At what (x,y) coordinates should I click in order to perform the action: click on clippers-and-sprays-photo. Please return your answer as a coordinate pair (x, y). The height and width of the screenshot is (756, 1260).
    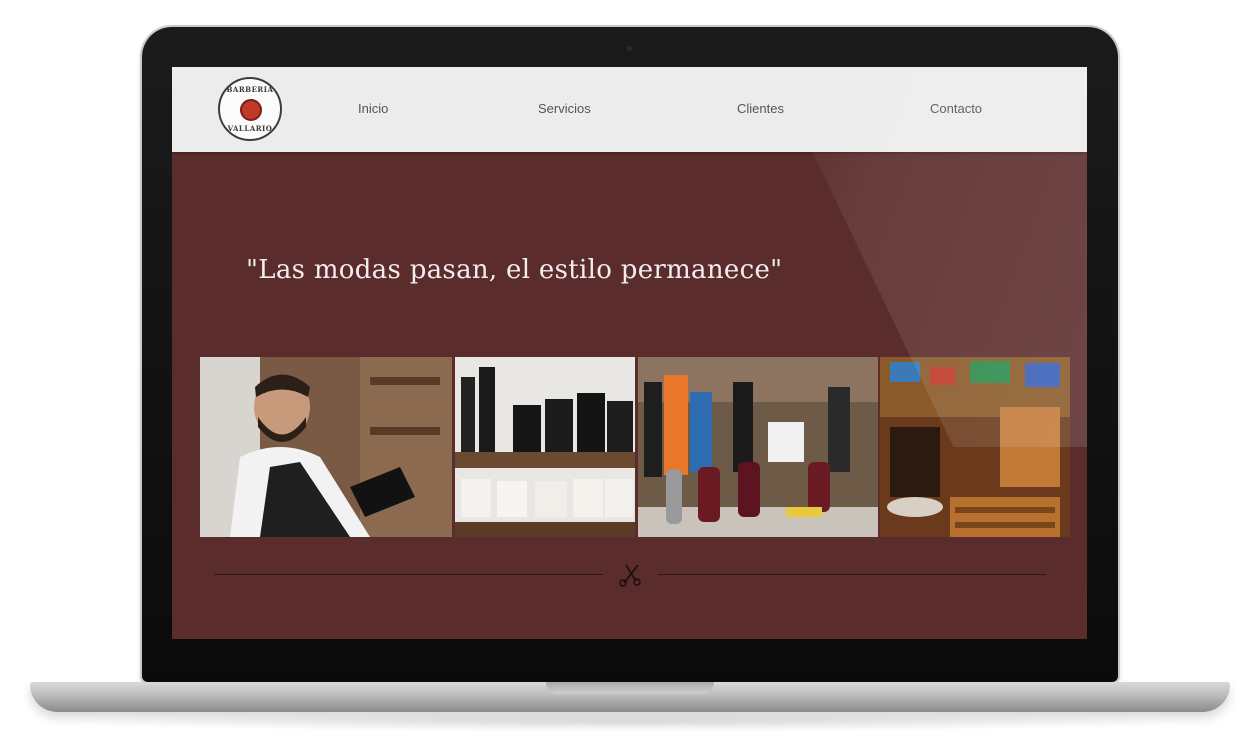
    Looking at the image, I should click on (758, 447).